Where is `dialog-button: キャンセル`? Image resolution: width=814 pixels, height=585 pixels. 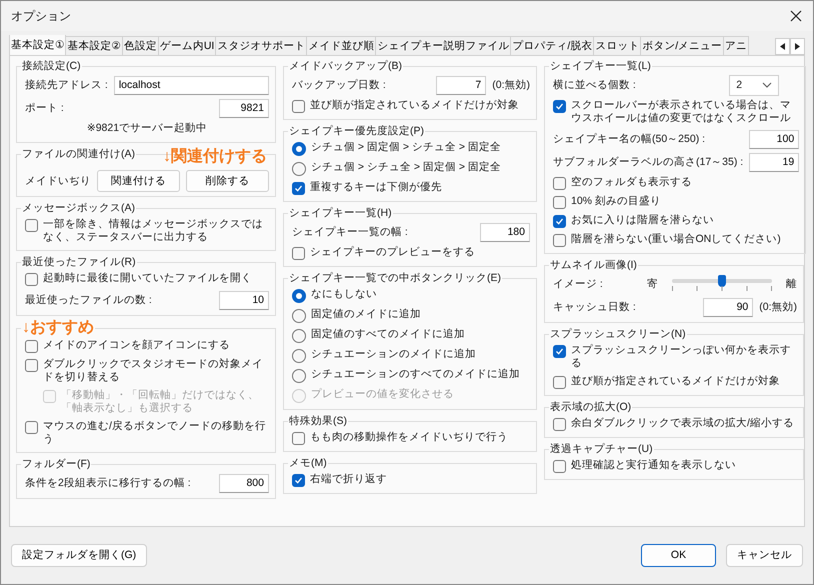 dialog-button: キャンセル is located at coordinates (764, 555).